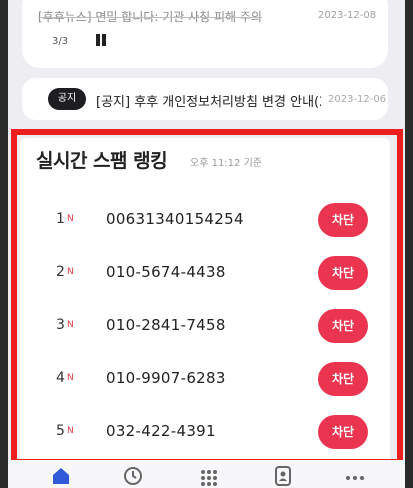 This screenshot has height=488, width=413. What do you see at coordinates (60, 378) in the screenshot?
I see `rank-number: 4` at bounding box center [60, 378].